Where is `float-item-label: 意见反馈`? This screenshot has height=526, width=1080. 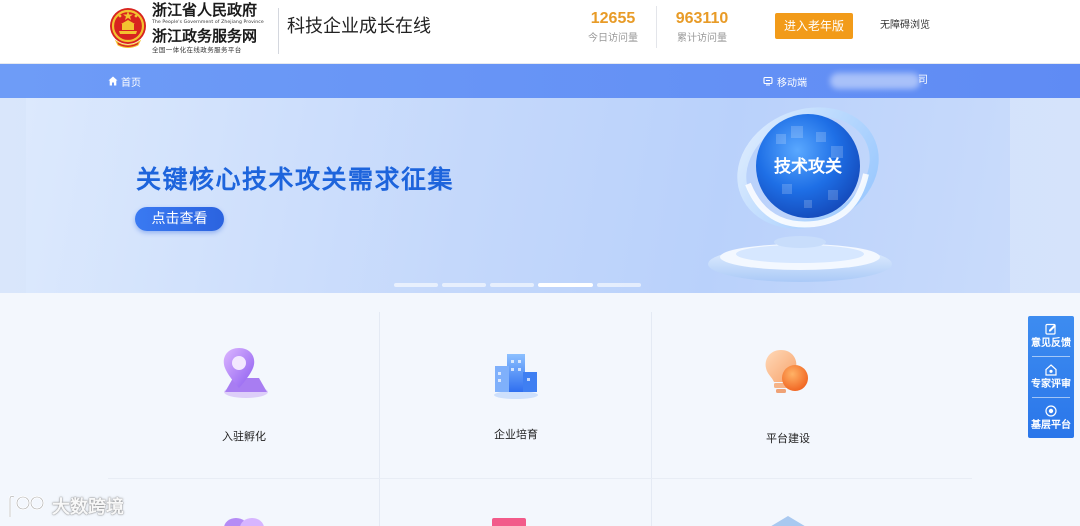 float-item-label: 意见反馈 is located at coordinates (1051, 343).